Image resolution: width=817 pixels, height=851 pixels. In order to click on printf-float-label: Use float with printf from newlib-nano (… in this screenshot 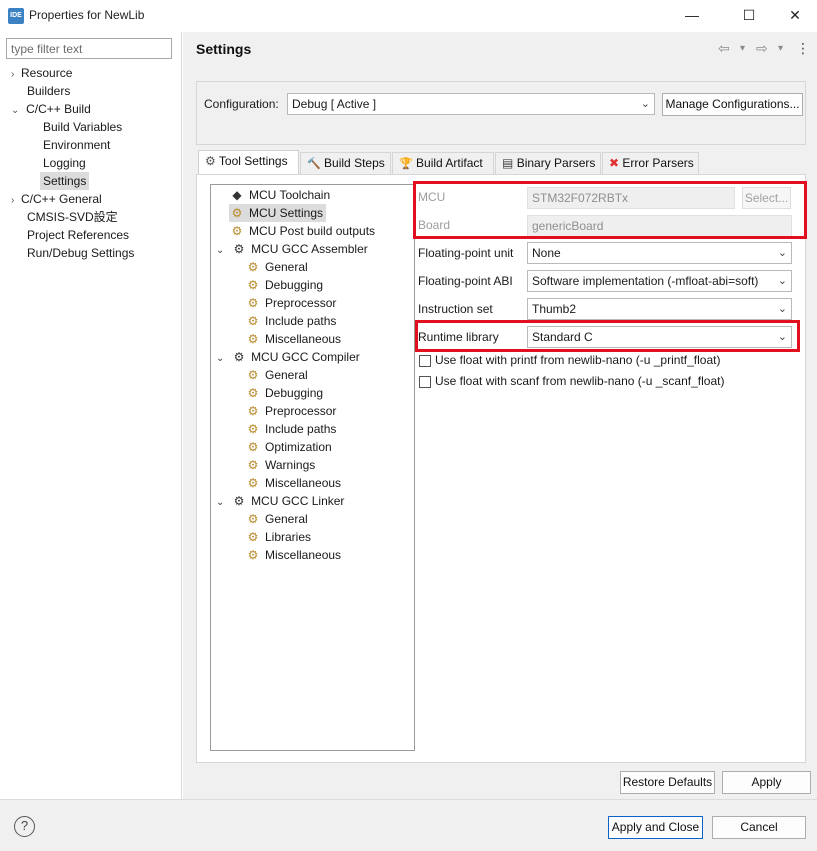, I will do `click(578, 360)`.